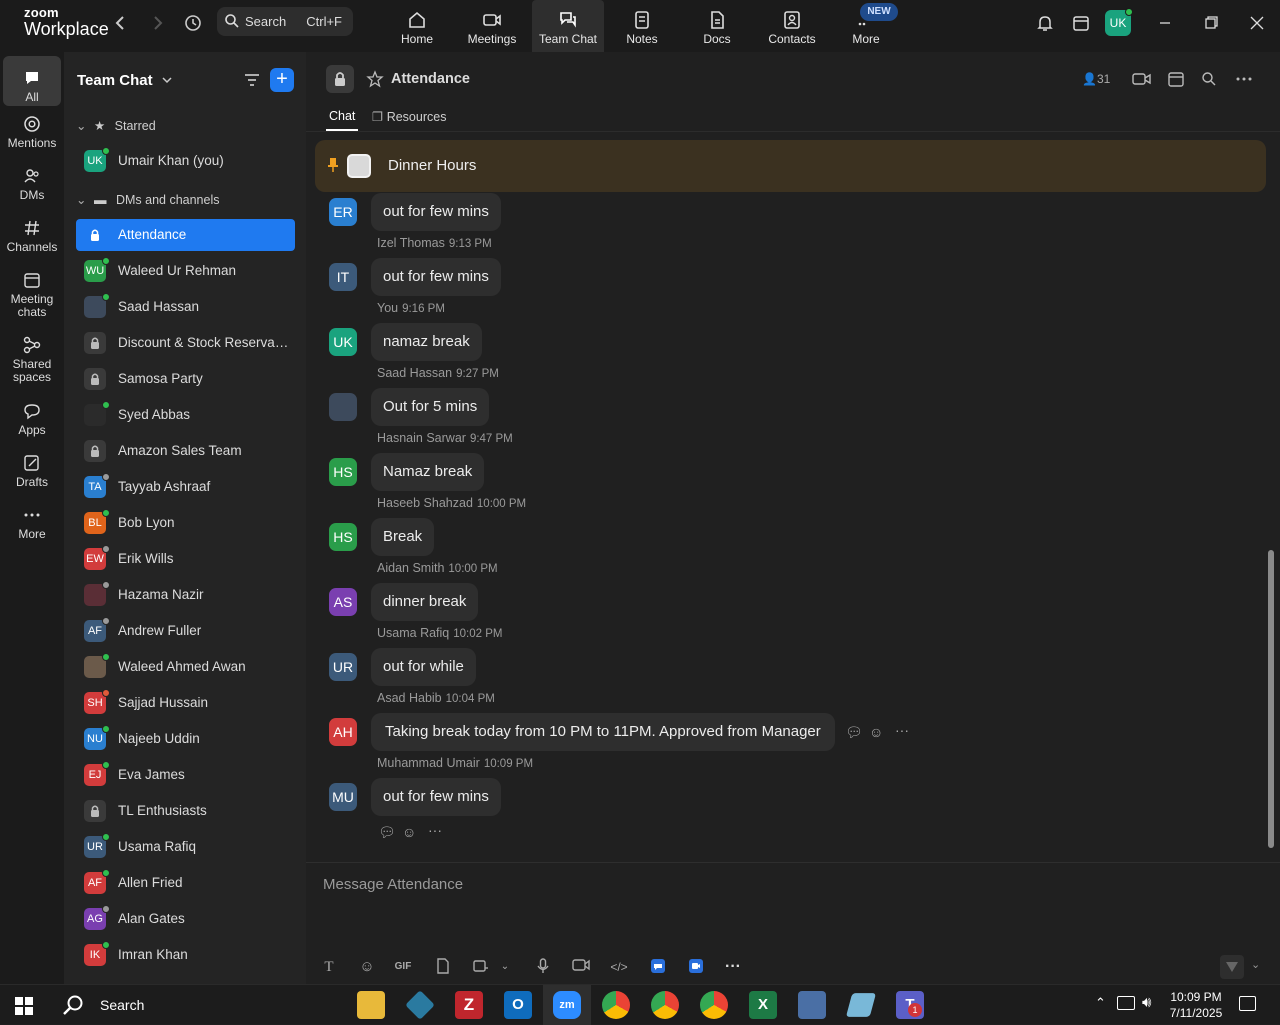 The image size is (1280, 1025). Describe the element at coordinates (428, 763) in the screenshot. I see `sender-name: Muhammad Umair` at that location.